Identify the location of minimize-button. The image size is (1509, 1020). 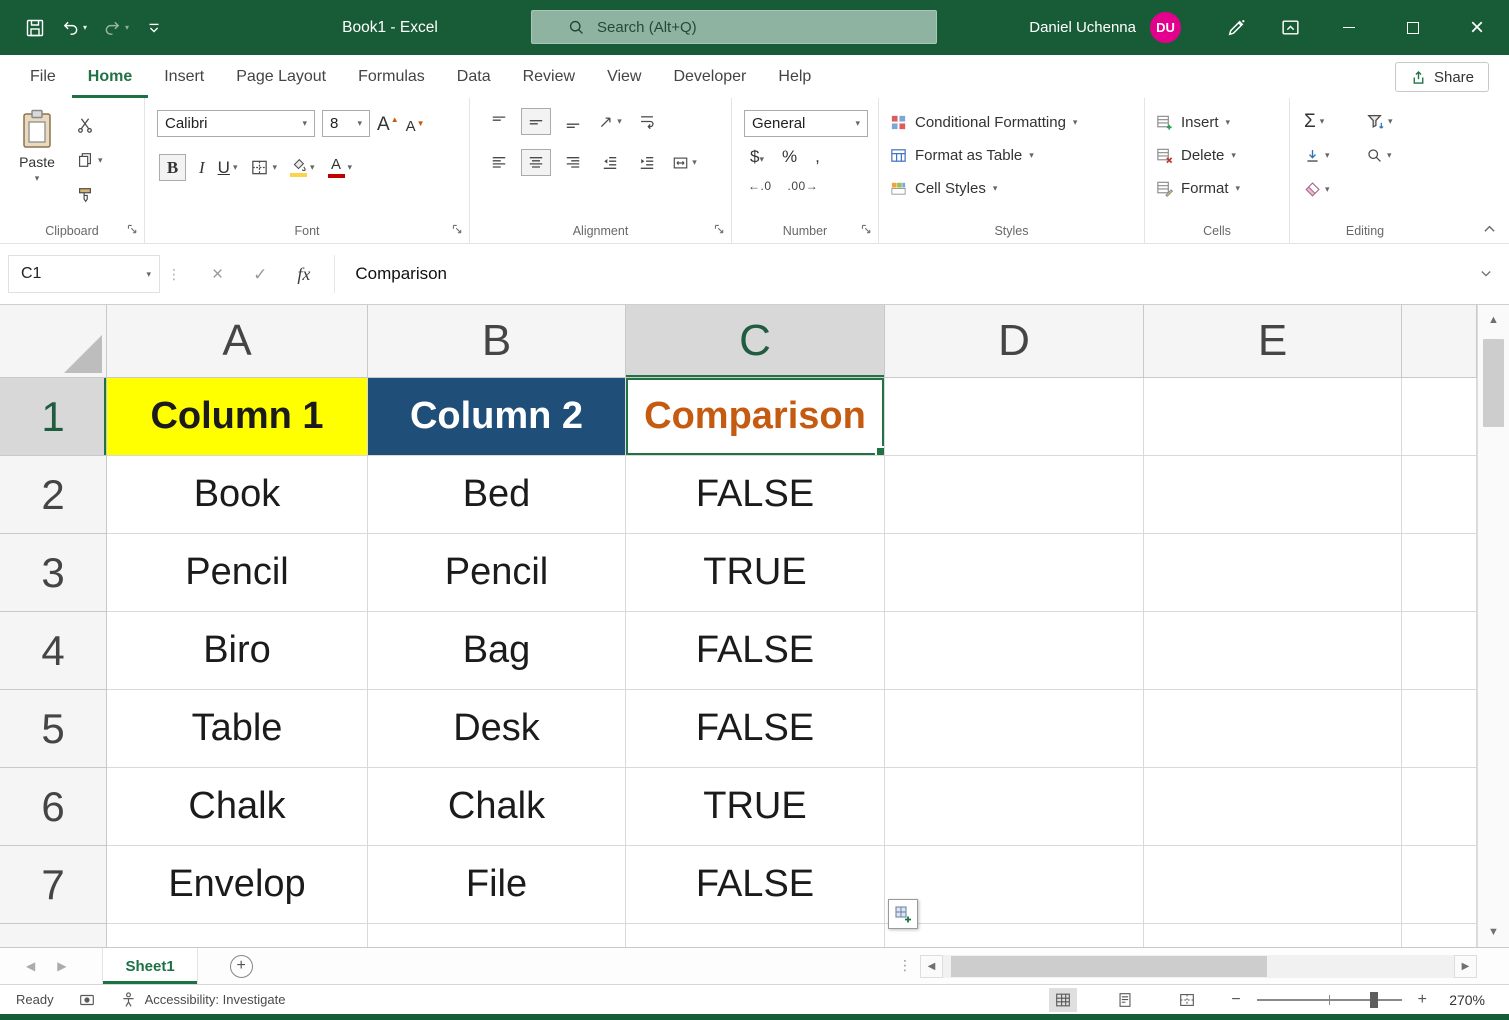
(1349, 27).